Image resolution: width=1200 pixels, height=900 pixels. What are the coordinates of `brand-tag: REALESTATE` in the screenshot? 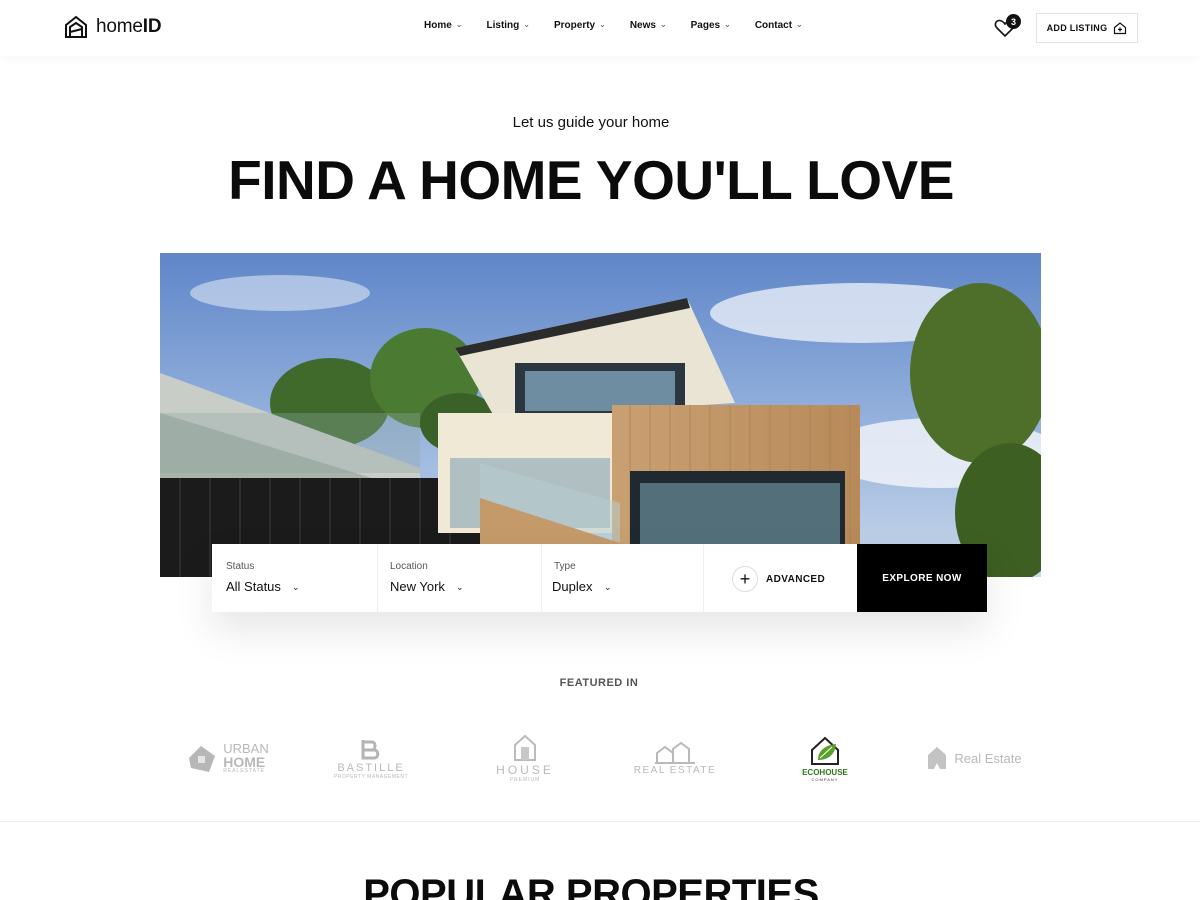 It's located at (244, 771).